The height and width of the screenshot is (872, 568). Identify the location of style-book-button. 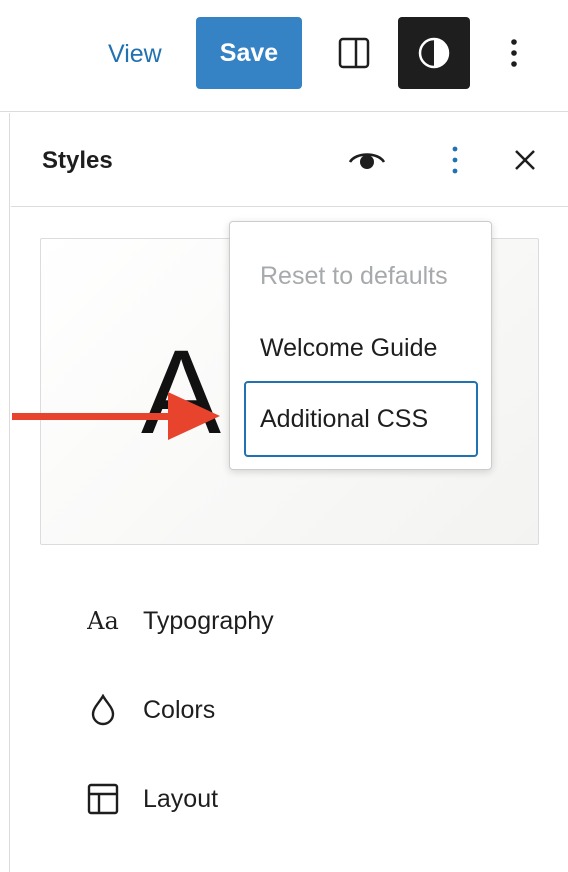
(367, 160).